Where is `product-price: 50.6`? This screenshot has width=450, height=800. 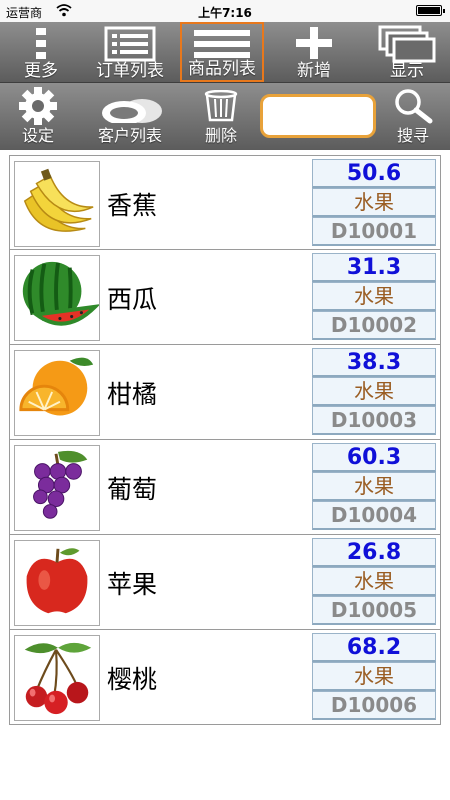 product-price: 50.6 is located at coordinates (374, 173).